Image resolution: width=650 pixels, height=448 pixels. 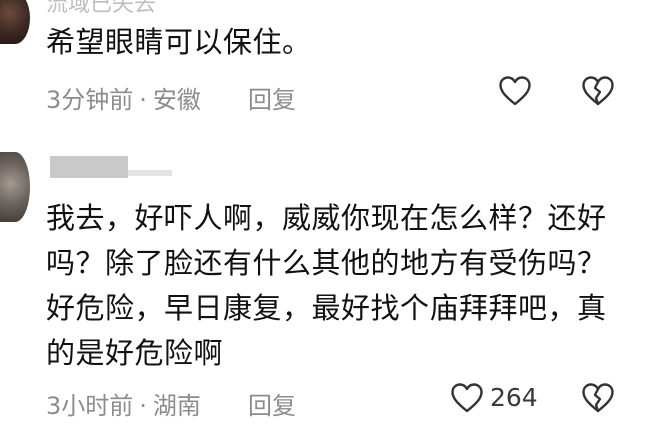 I want to click on like-count: 264, so click(x=514, y=397).